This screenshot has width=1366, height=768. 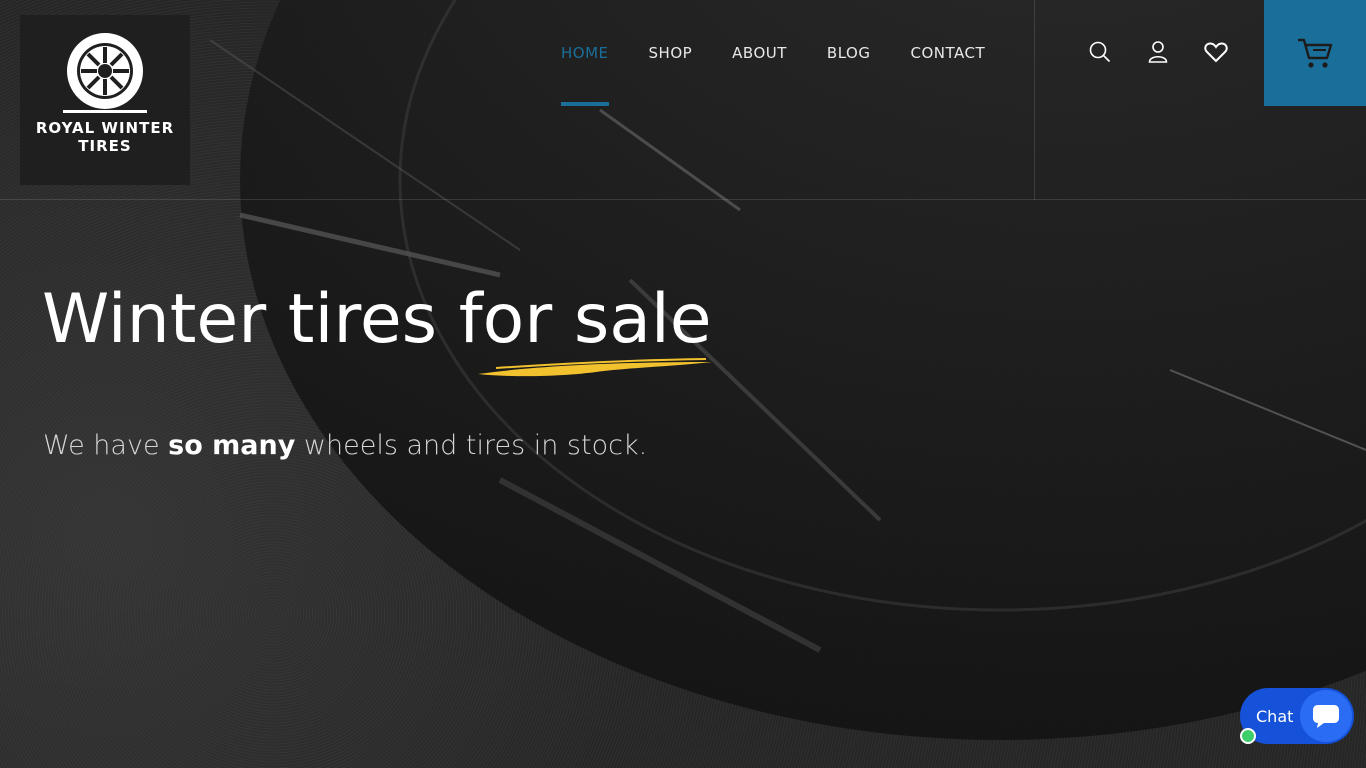 What do you see at coordinates (947, 53) in the screenshot?
I see `nav-contact: CONTACT` at bounding box center [947, 53].